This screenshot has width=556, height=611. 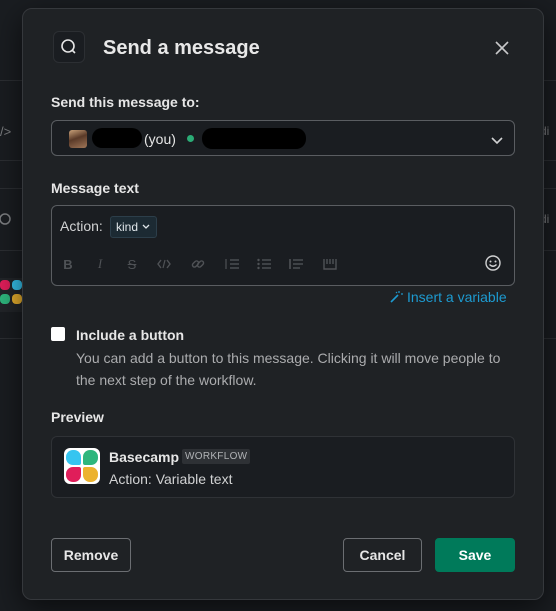 I want to click on background-search-icon, so click(x=11, y=221).